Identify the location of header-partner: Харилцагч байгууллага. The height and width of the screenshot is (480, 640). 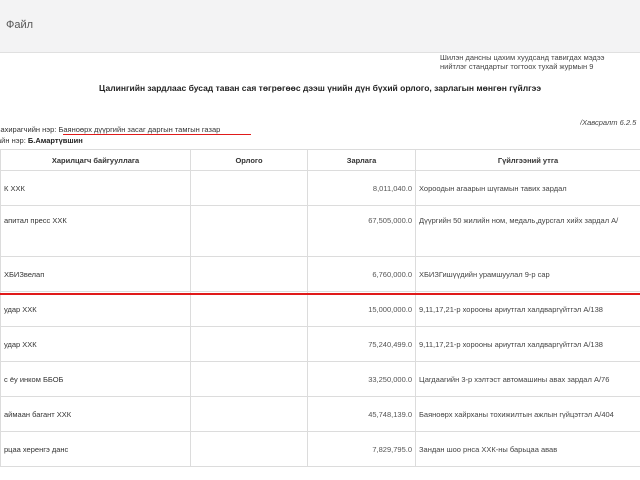
(95, 160).